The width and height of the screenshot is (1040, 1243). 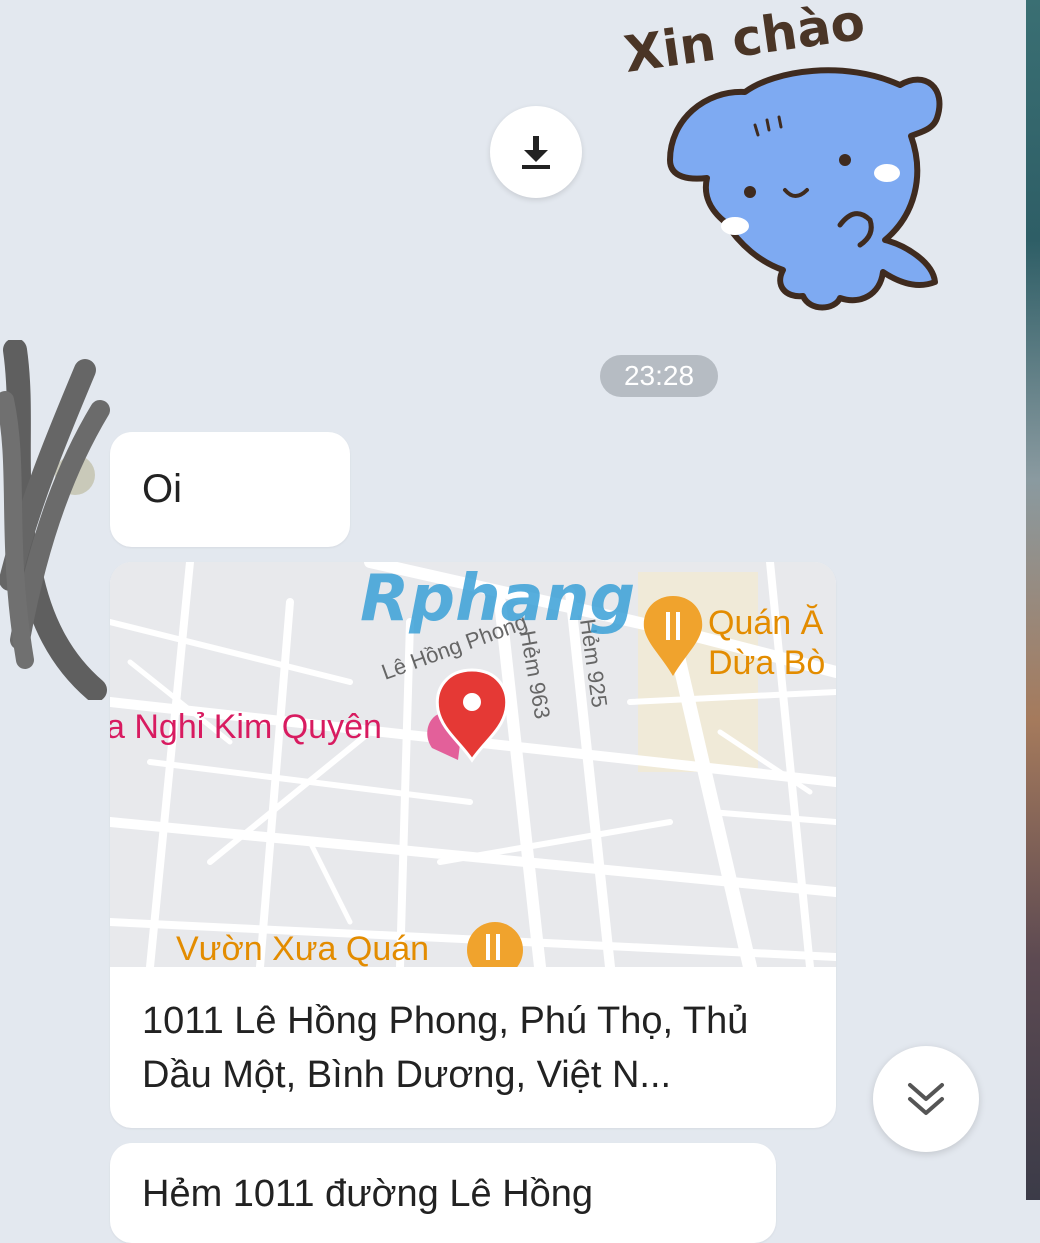 What do you see at coordinates (766, 623) in the screenshot?
I see `map-poi-restaurant-top-1: Quán Ă` at bounding box center [766, 623].